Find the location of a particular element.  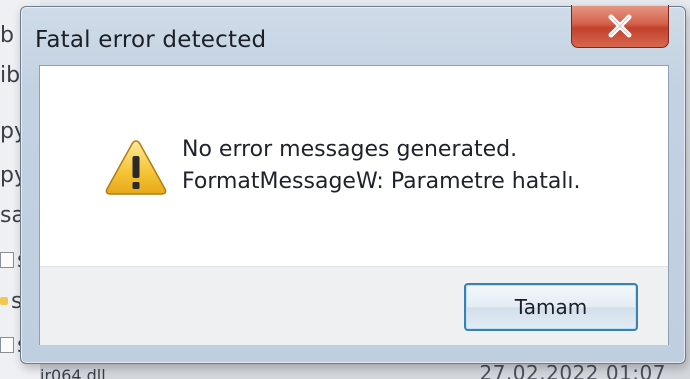

yellow-bullet-icon is located at coordinates (4, 301).